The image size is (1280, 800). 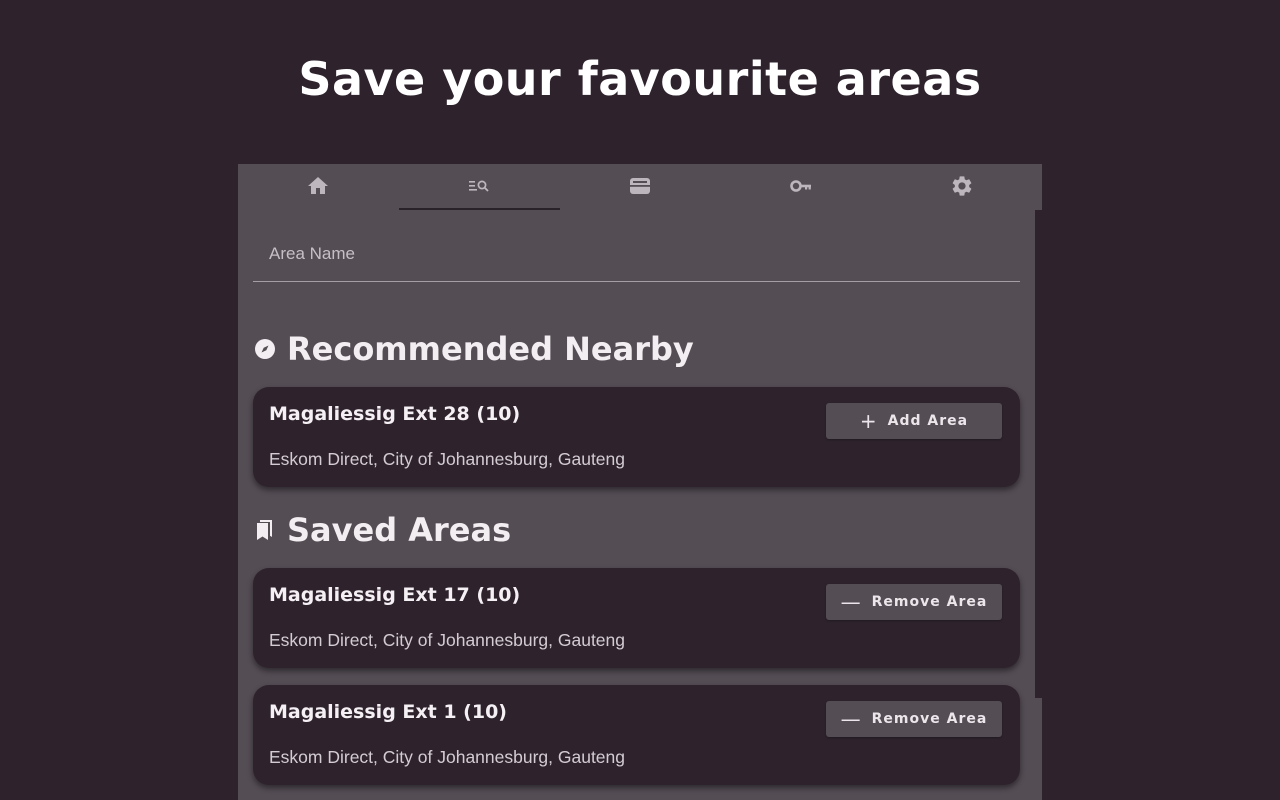 I want to click on area-name-input, so click(x=636, y=254).